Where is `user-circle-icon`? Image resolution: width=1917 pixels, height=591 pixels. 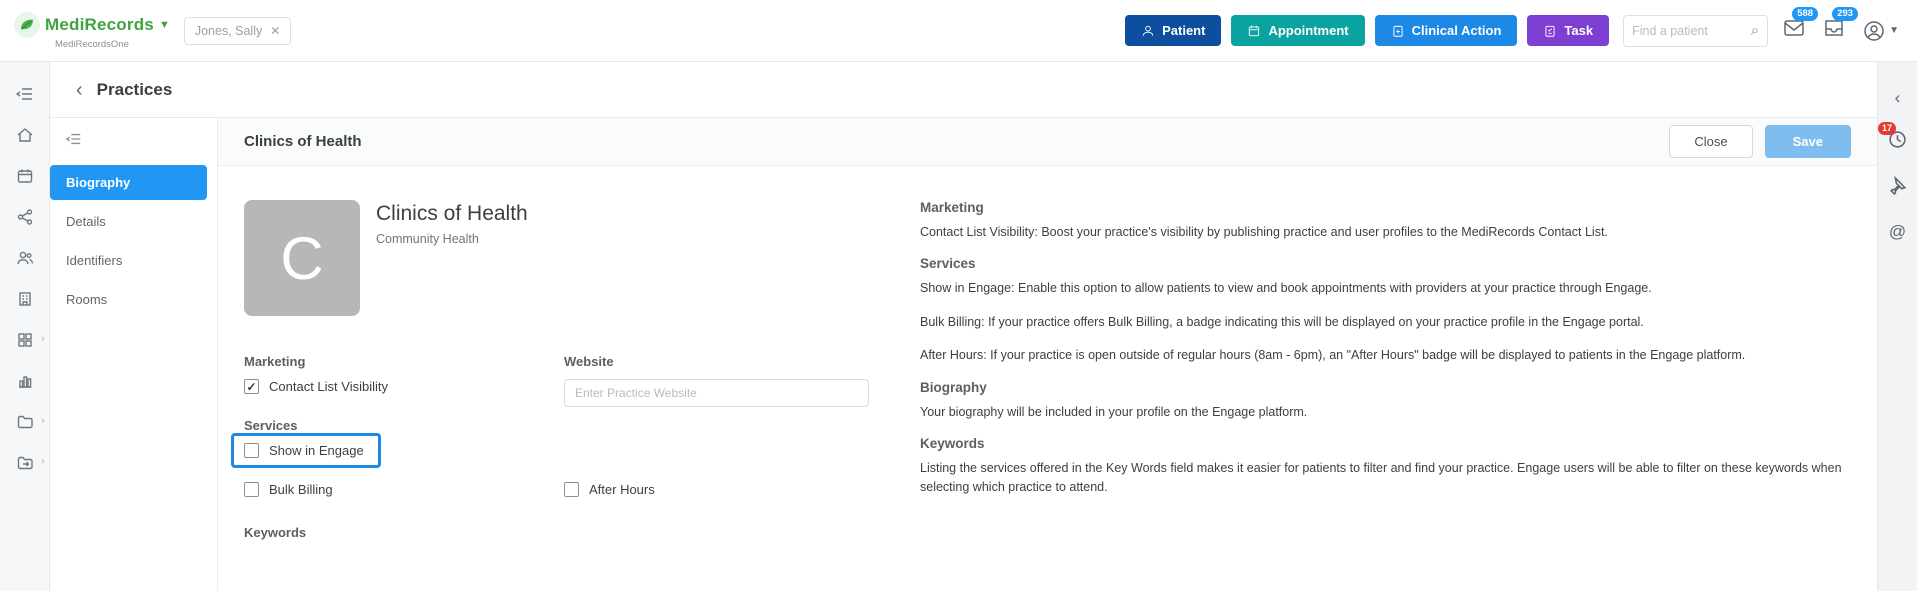
user-circle-icon is located at coordinates (1874, 30).